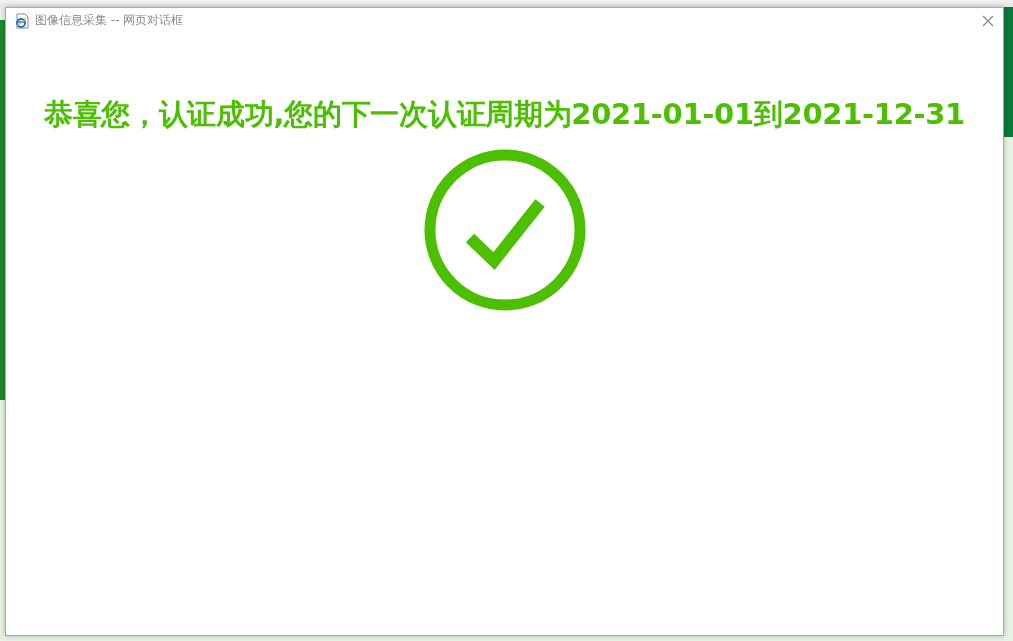  Describe the element at coordinates (110, 20) in the screenshot. I see `window-title: 图像信息采集 -- 网页对话框` at that location.